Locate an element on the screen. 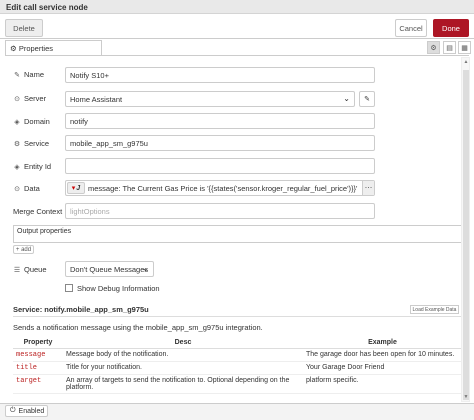 This screenshot has width=474, height=420. server-select: Home Assistant ⌄ is located at coordinates (210, 99).